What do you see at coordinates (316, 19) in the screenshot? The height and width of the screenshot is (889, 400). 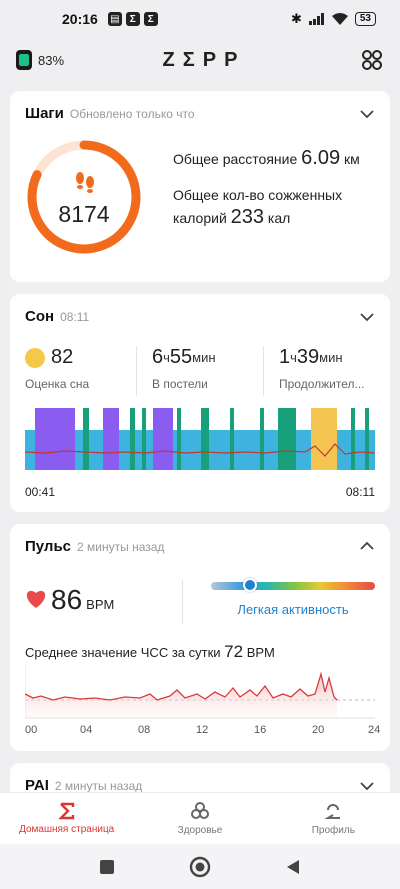 I see `signal-icon` at bounding box center [316, 19].